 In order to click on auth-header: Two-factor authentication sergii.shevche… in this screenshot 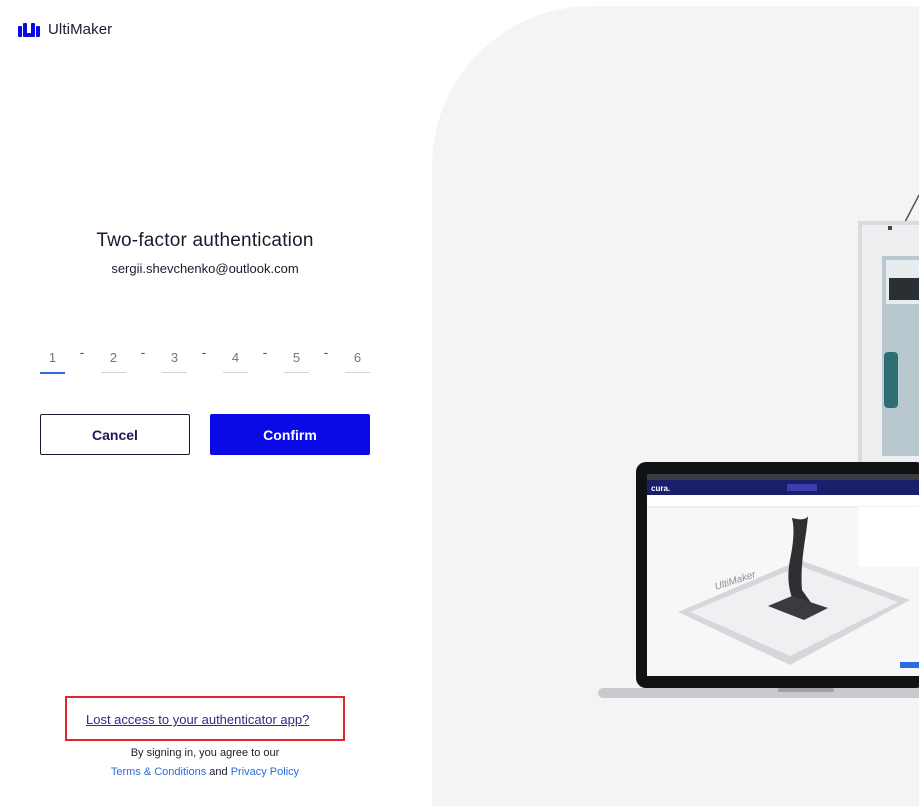, I will do `click(205, 253)`.